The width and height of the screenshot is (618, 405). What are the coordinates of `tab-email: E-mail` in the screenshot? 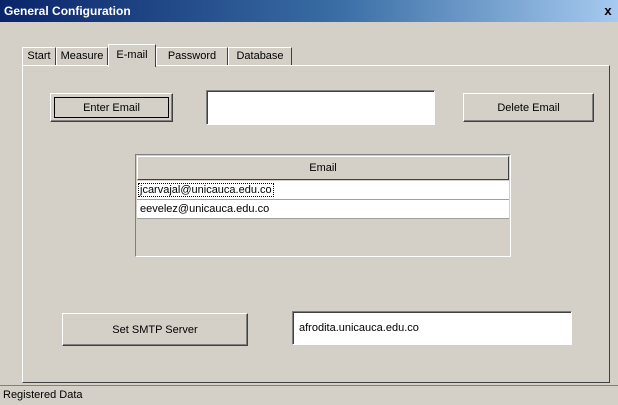 It's located at (132, 55).